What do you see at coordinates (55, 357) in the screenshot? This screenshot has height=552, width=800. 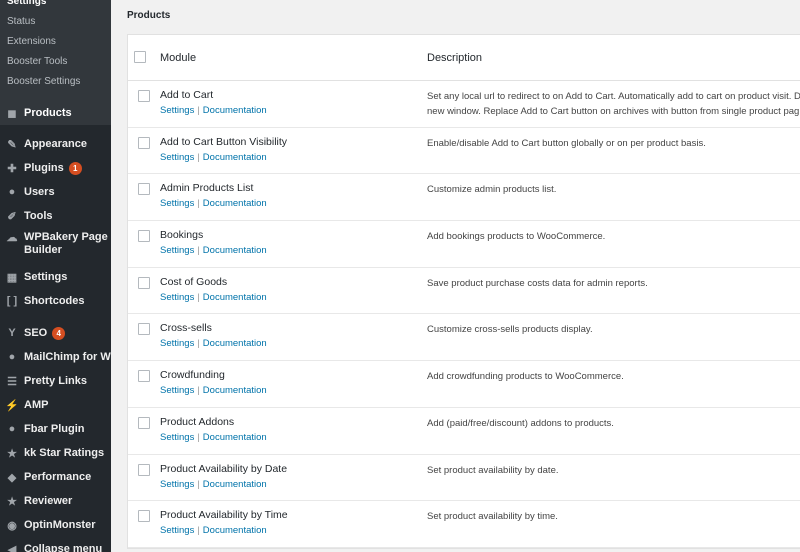 I see `sidebar-item-mailchimp-for-wp: ● MailChimp for WP` at bounding box center [55, 357].